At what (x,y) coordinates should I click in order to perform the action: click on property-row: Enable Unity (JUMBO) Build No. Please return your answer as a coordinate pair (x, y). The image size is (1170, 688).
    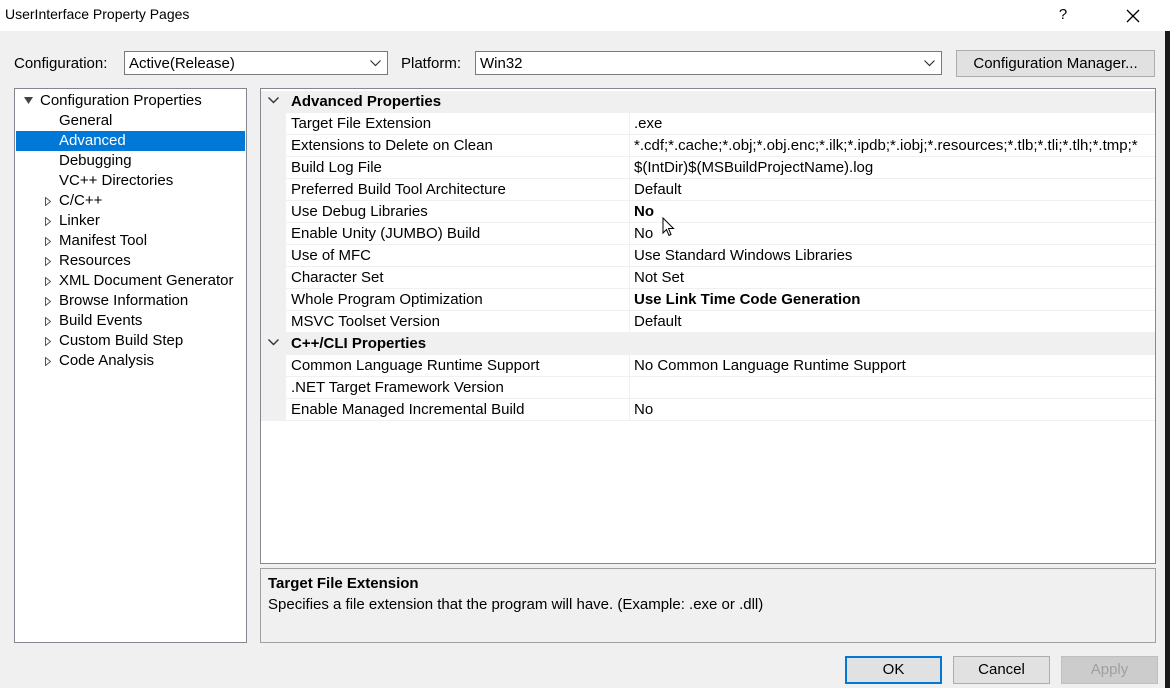
    Looking at the image, I should click on (708, 234).